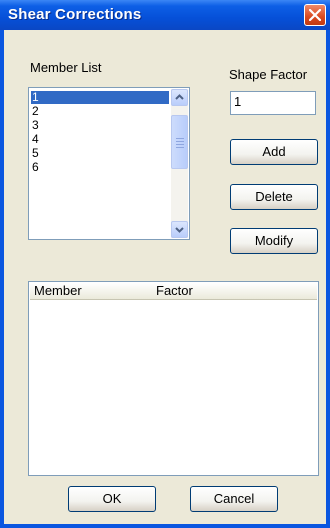  Describe the element at coordinates (274, 197) in the screenshot. I see `delete-button: Delete` at that location.